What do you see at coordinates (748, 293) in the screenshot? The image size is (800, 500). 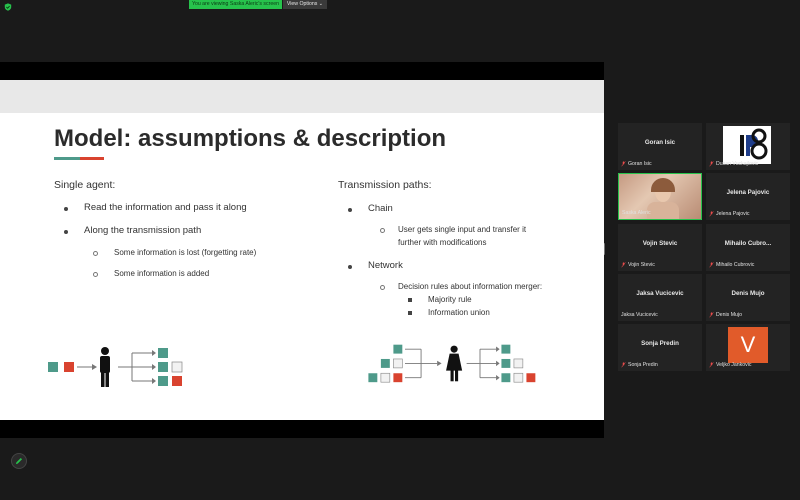 I see `participant-name: Denis Mujo` at bounding box center [748, 293].